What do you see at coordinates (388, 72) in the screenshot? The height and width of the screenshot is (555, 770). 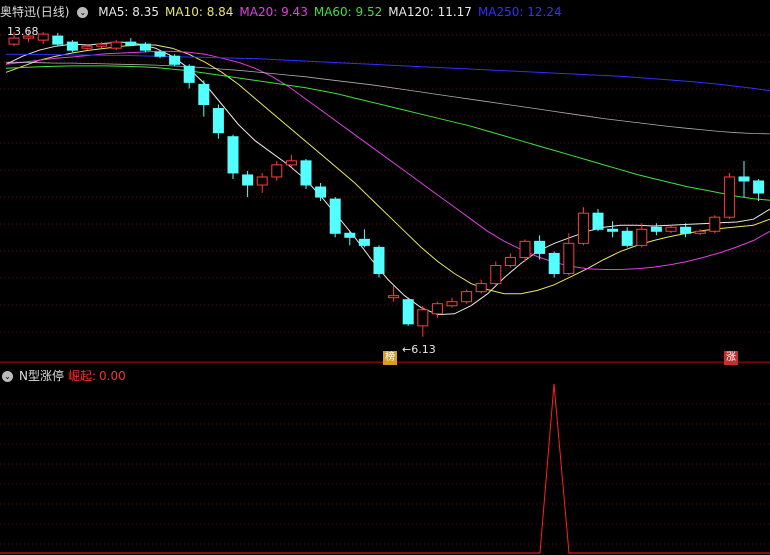 I see `ma-line-ma250` at bounding box center [388, 72].